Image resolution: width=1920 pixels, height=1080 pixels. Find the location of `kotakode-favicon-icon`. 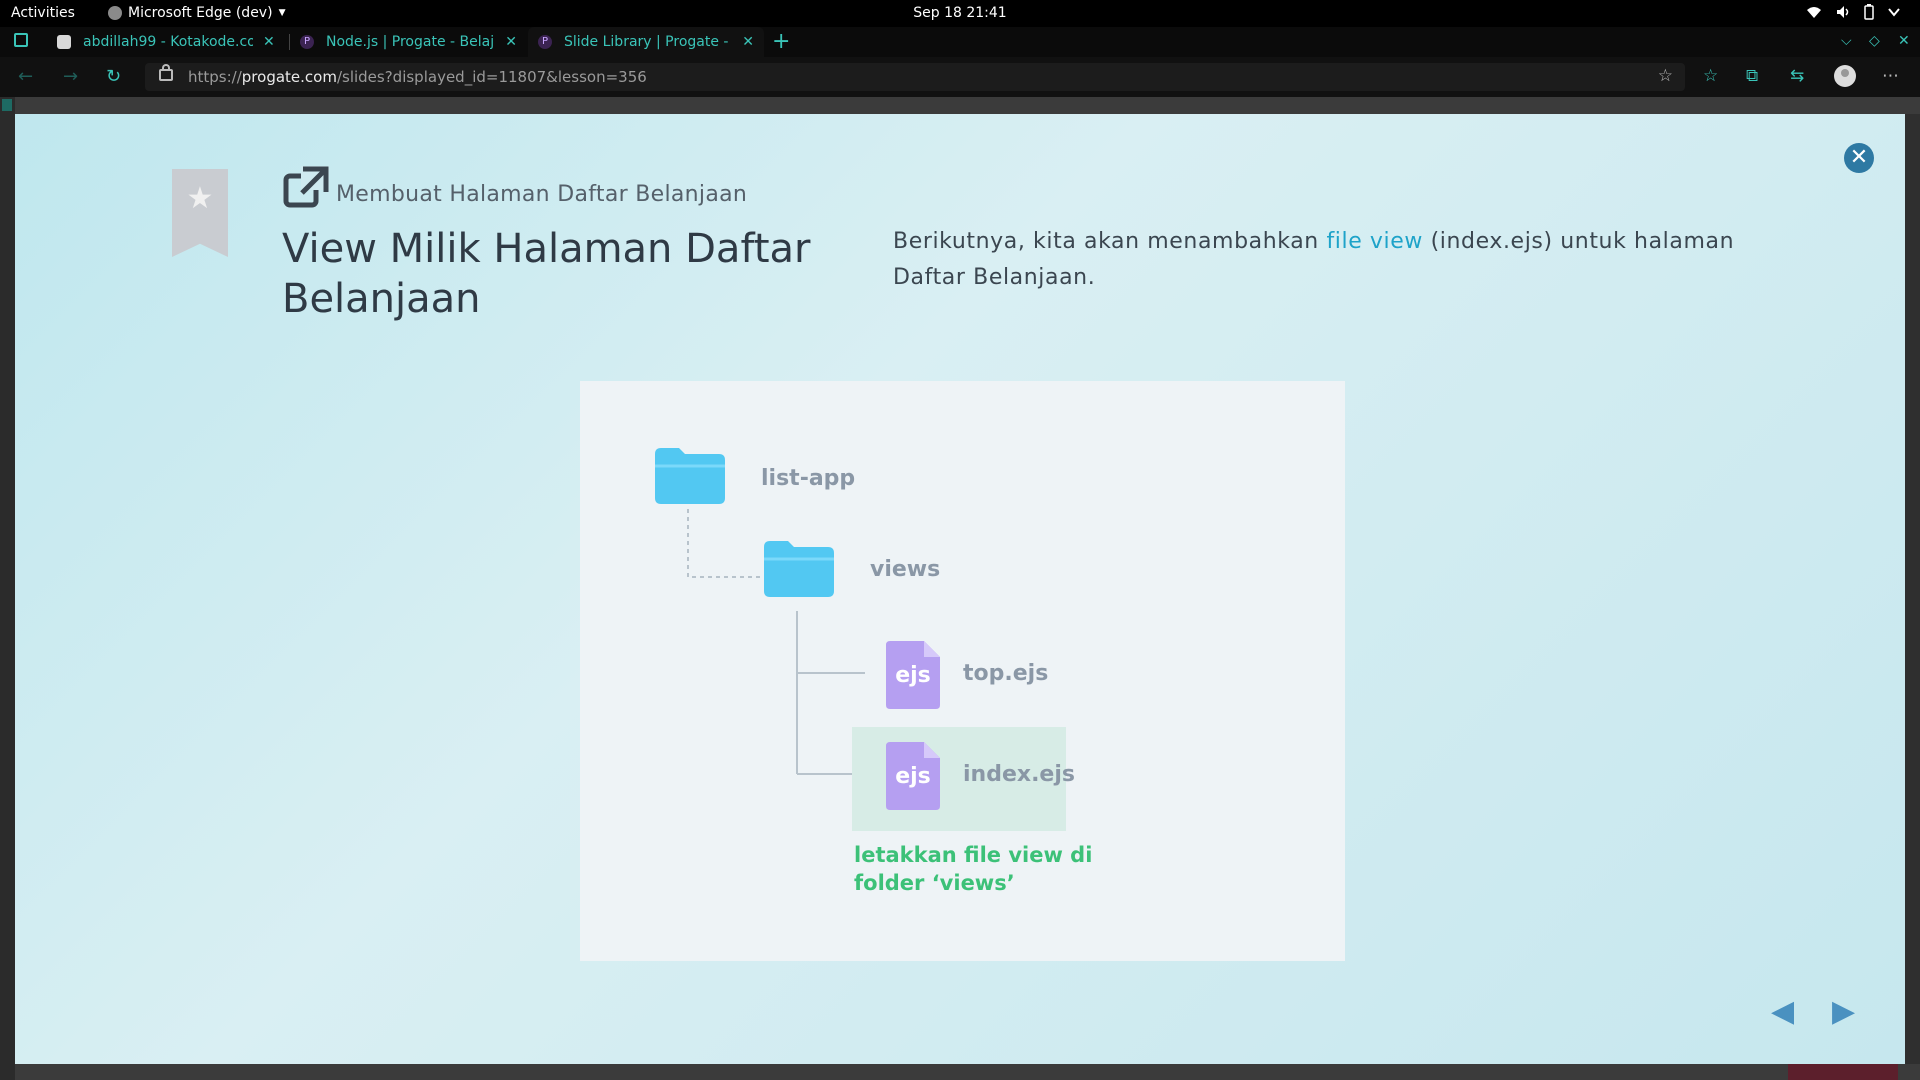

kotakode-favicon-icon is located at coordinates (64, 42).